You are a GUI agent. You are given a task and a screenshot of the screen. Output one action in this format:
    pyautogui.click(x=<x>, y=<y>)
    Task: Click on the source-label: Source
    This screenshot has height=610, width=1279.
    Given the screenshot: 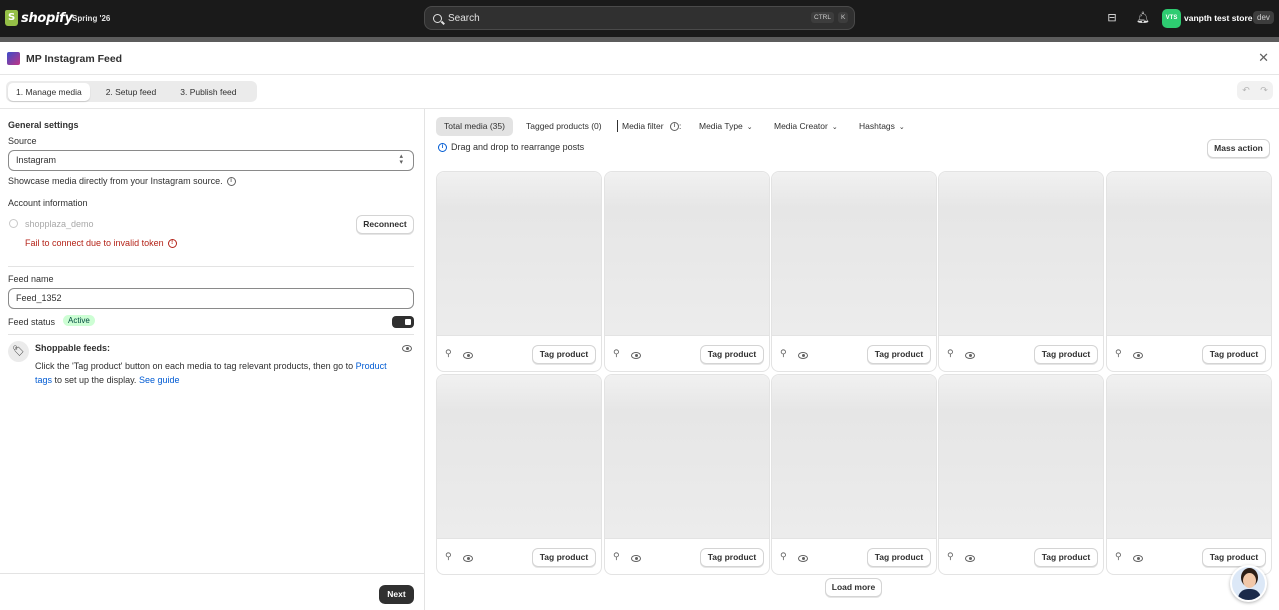 What is the action you would take?
    pyautogui.click(x=22, y=141)
    